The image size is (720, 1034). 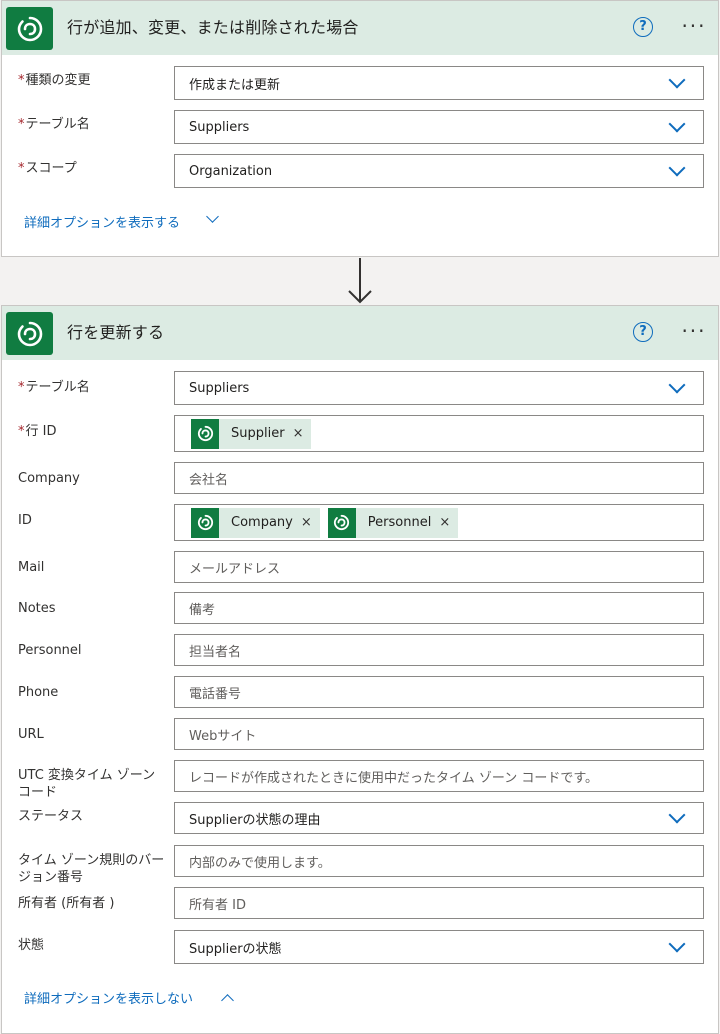 What do you see at coordinates (439, 861) in the screenshot?
I see `tz-rule-version-input: 内部のみで使用します。` at bounding box center [439, 861].